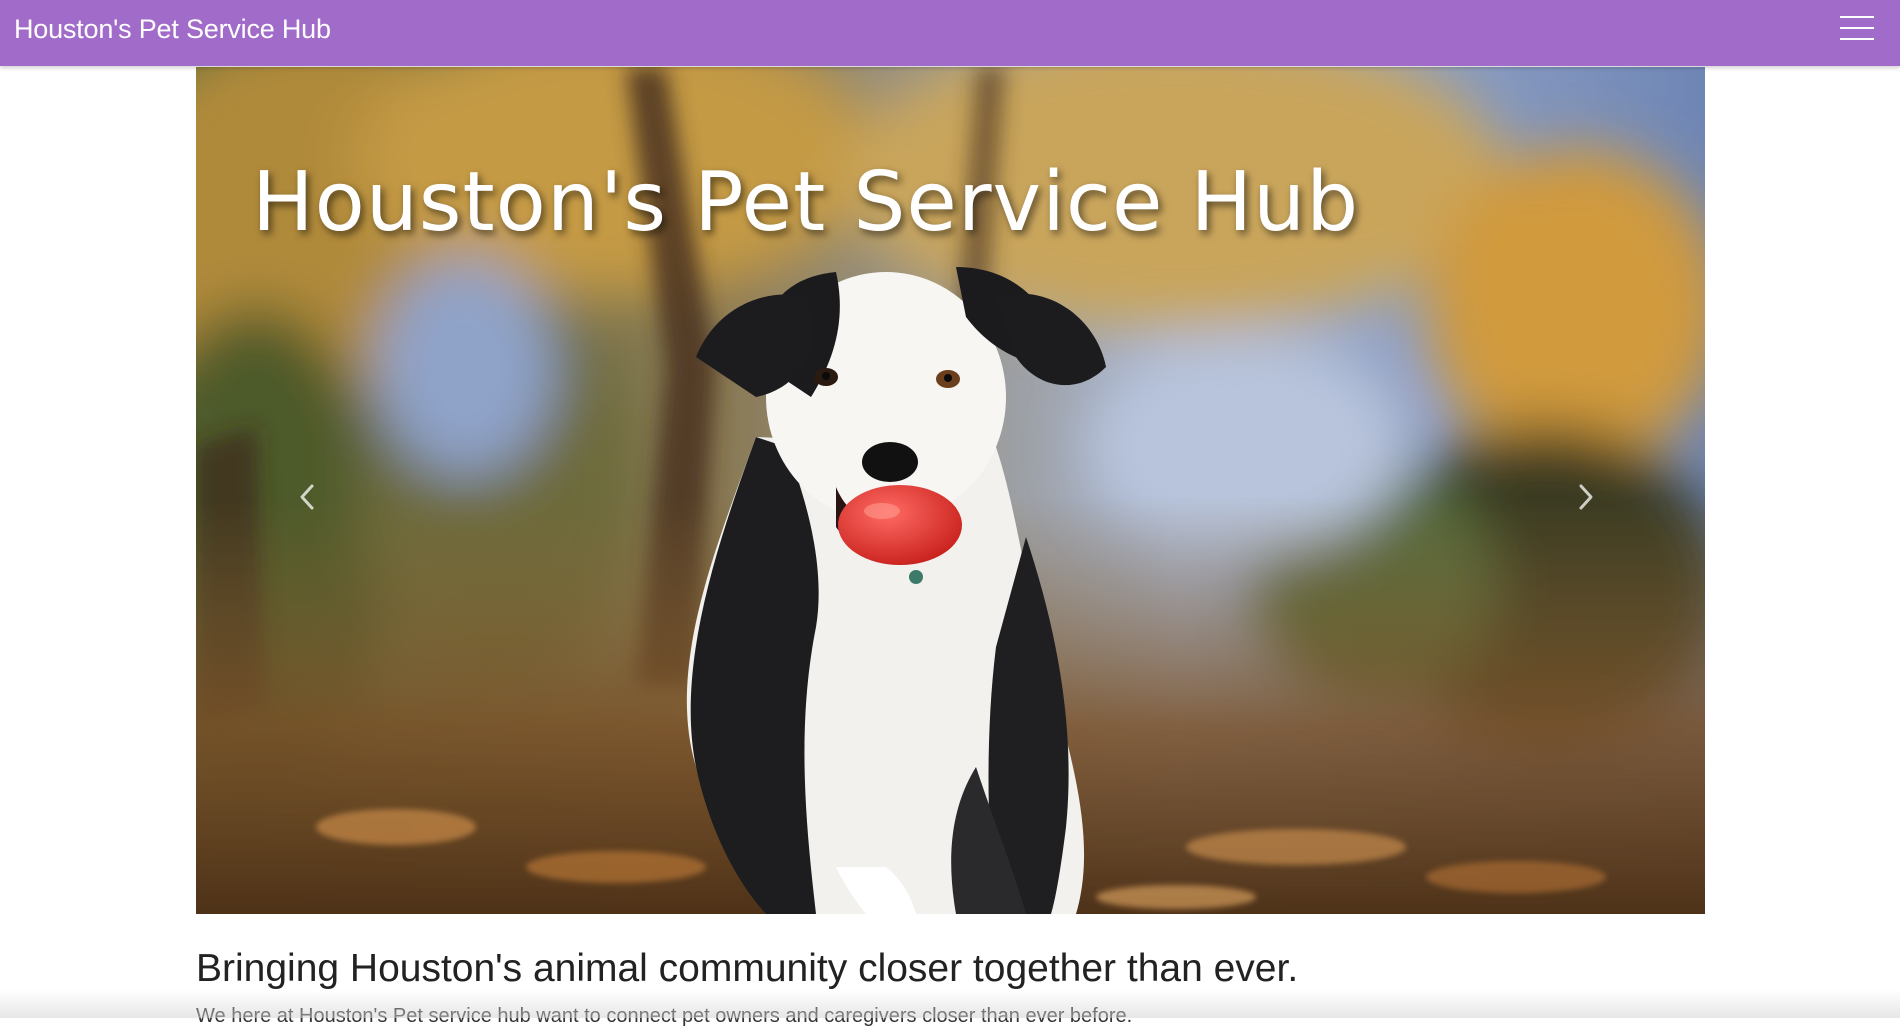 This screenshot has width=1900, height=1029. I want to click on top-navbar: Houston's Pet Service Hub, so click(950, 33).